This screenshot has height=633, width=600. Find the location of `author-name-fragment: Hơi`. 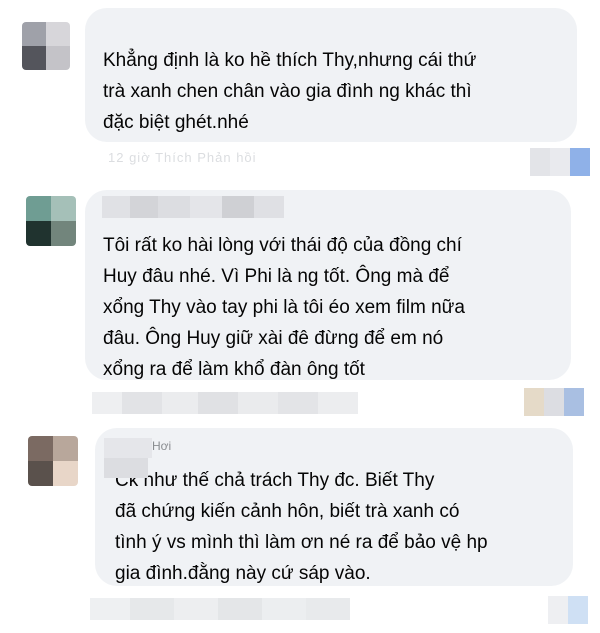

author-name-fragment: Hơi is located at coordinates (162, 446).